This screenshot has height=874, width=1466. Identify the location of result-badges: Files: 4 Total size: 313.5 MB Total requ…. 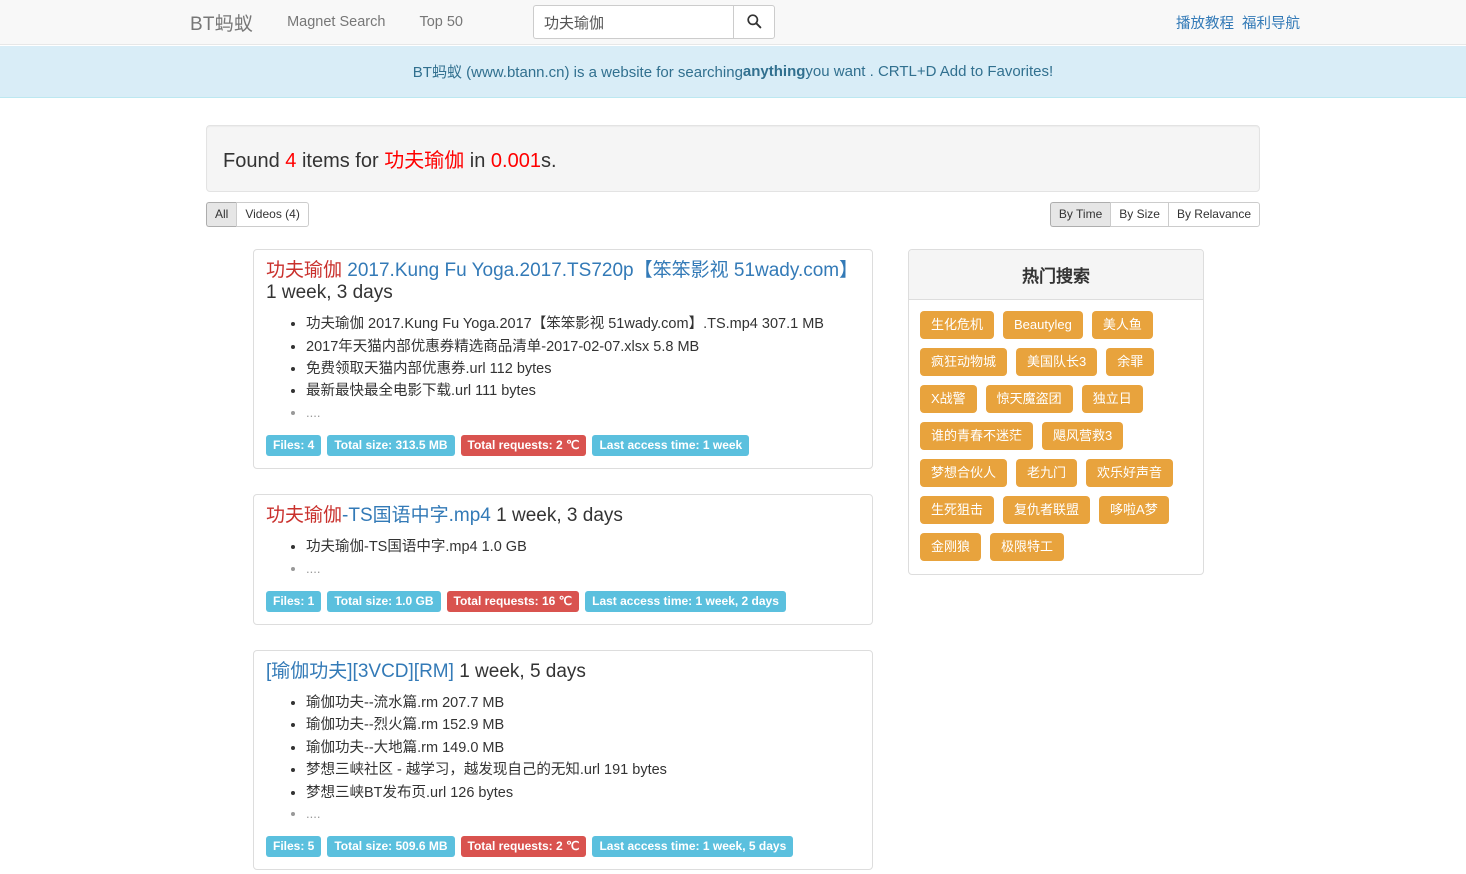
(563, 446).